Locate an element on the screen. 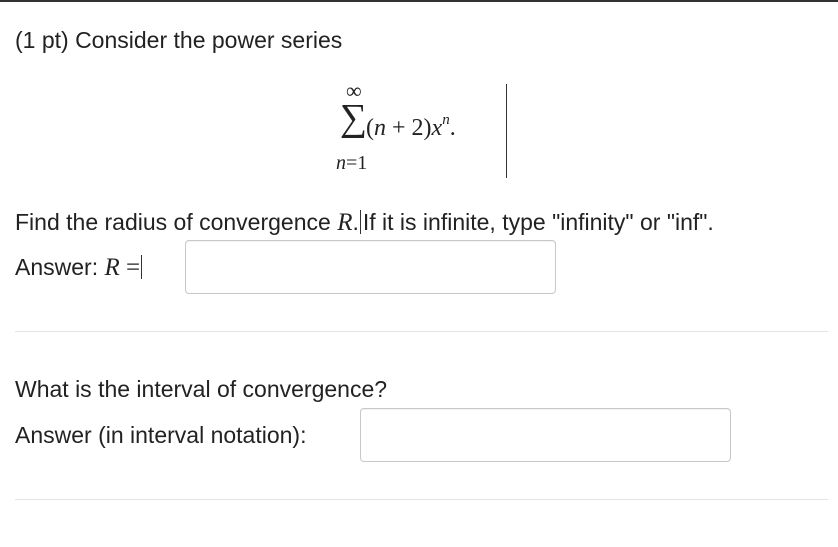  lower-limit-var: n is located at coordinates (341, 163).